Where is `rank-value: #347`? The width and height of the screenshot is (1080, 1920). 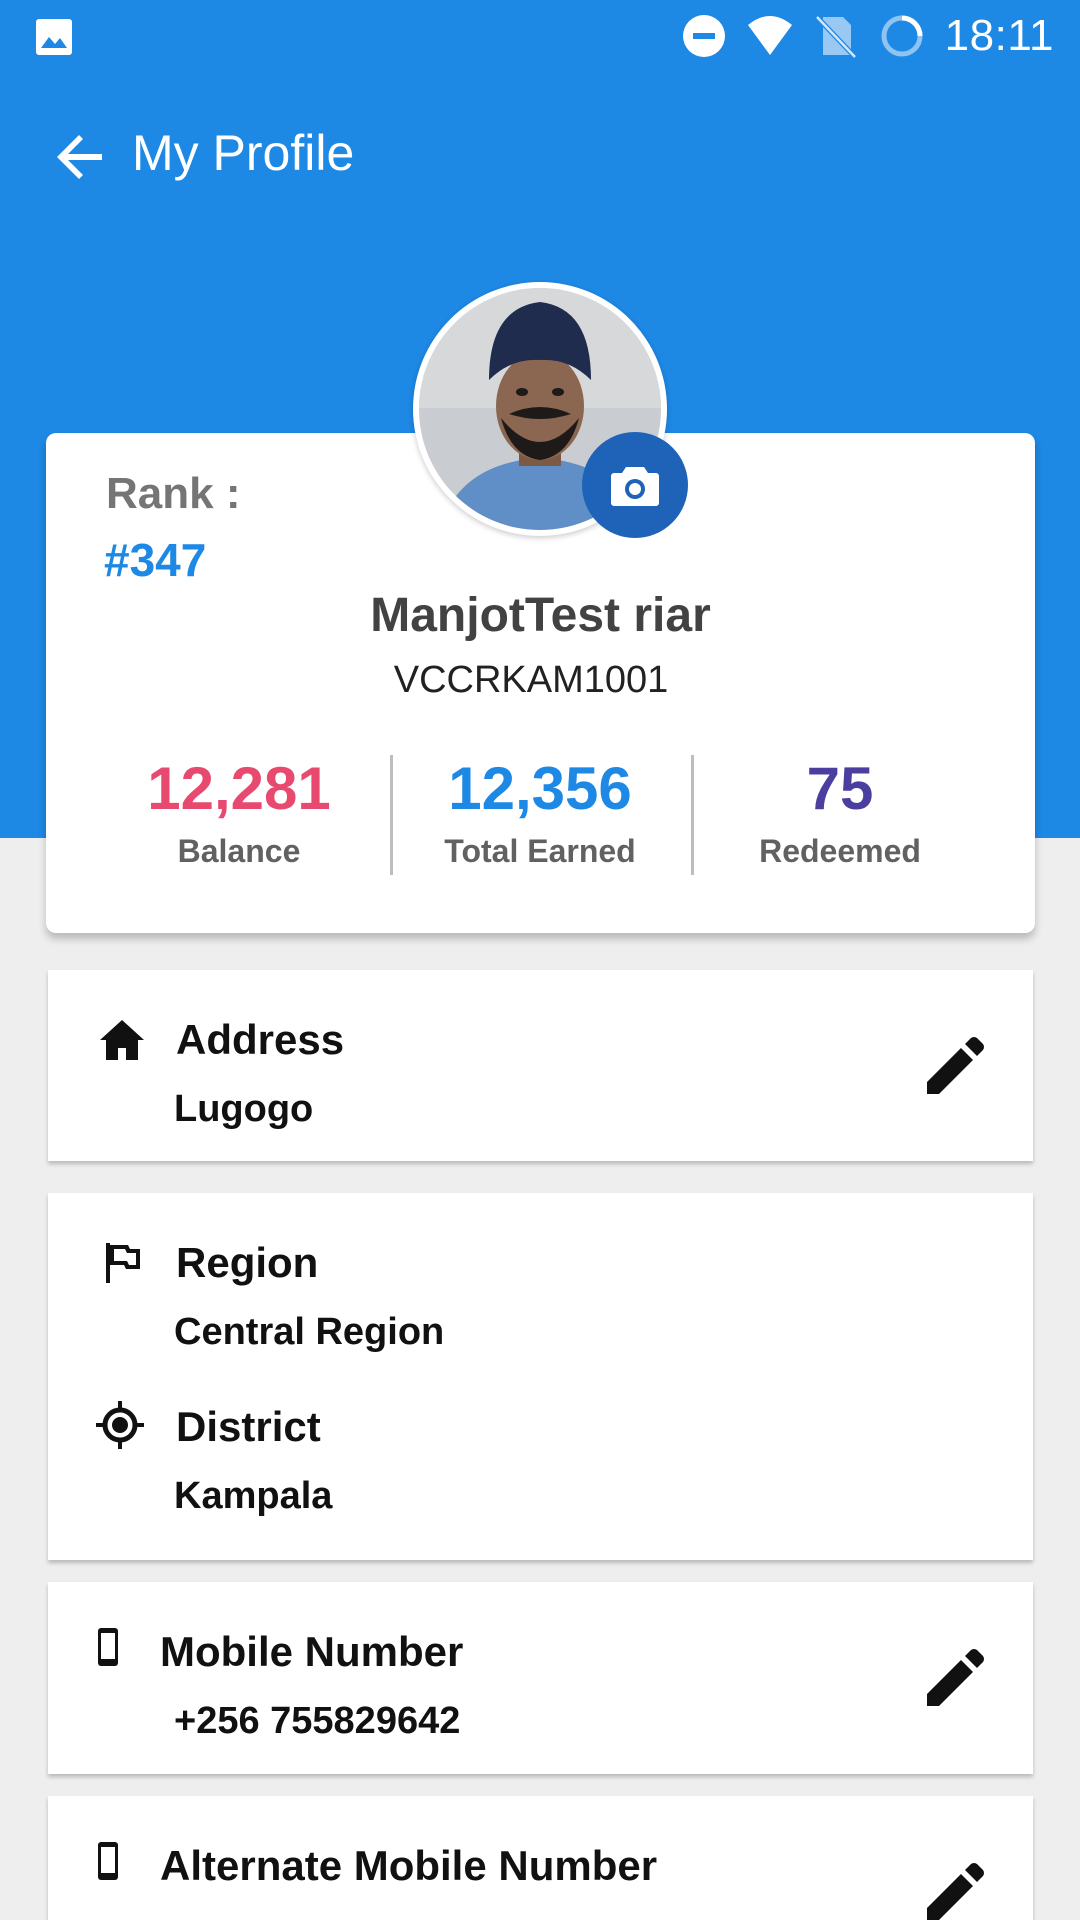 rank-value: #347 is located at coordinates (155, 560).